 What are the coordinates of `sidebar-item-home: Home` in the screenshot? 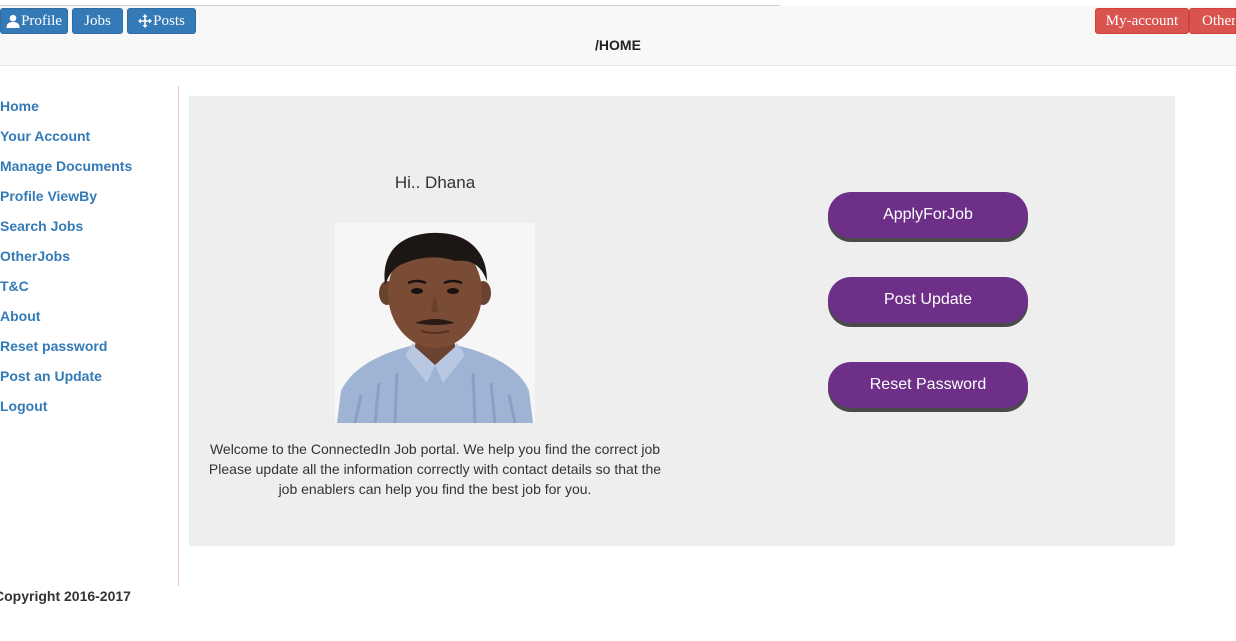 It's located at (89, 109).